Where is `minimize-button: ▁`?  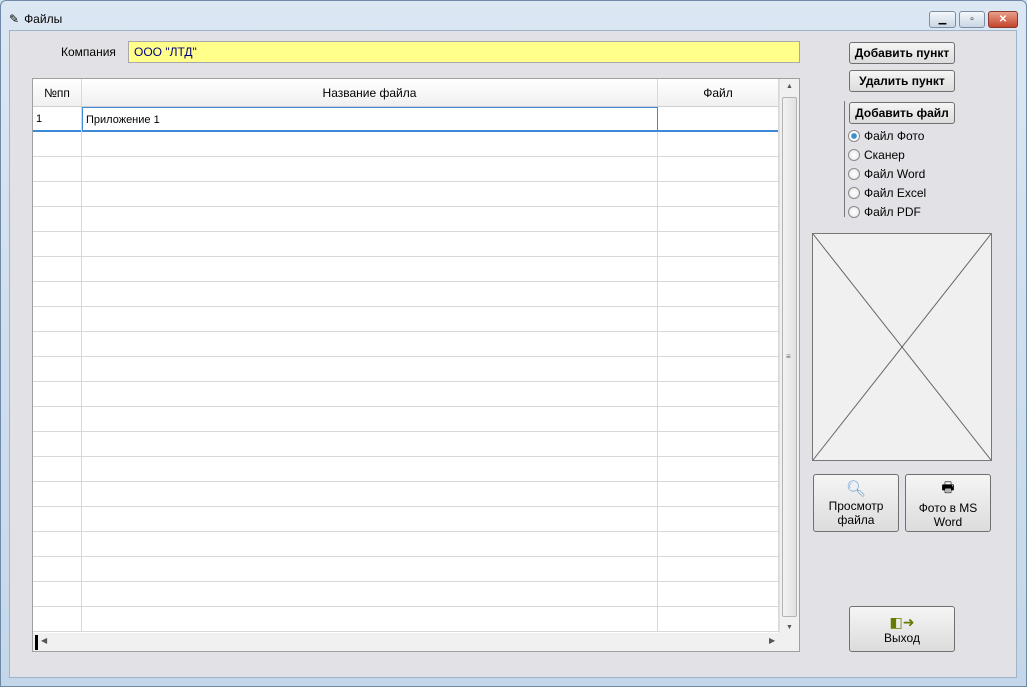 minimize-button: ▁ is located at coordinates (942, 19).